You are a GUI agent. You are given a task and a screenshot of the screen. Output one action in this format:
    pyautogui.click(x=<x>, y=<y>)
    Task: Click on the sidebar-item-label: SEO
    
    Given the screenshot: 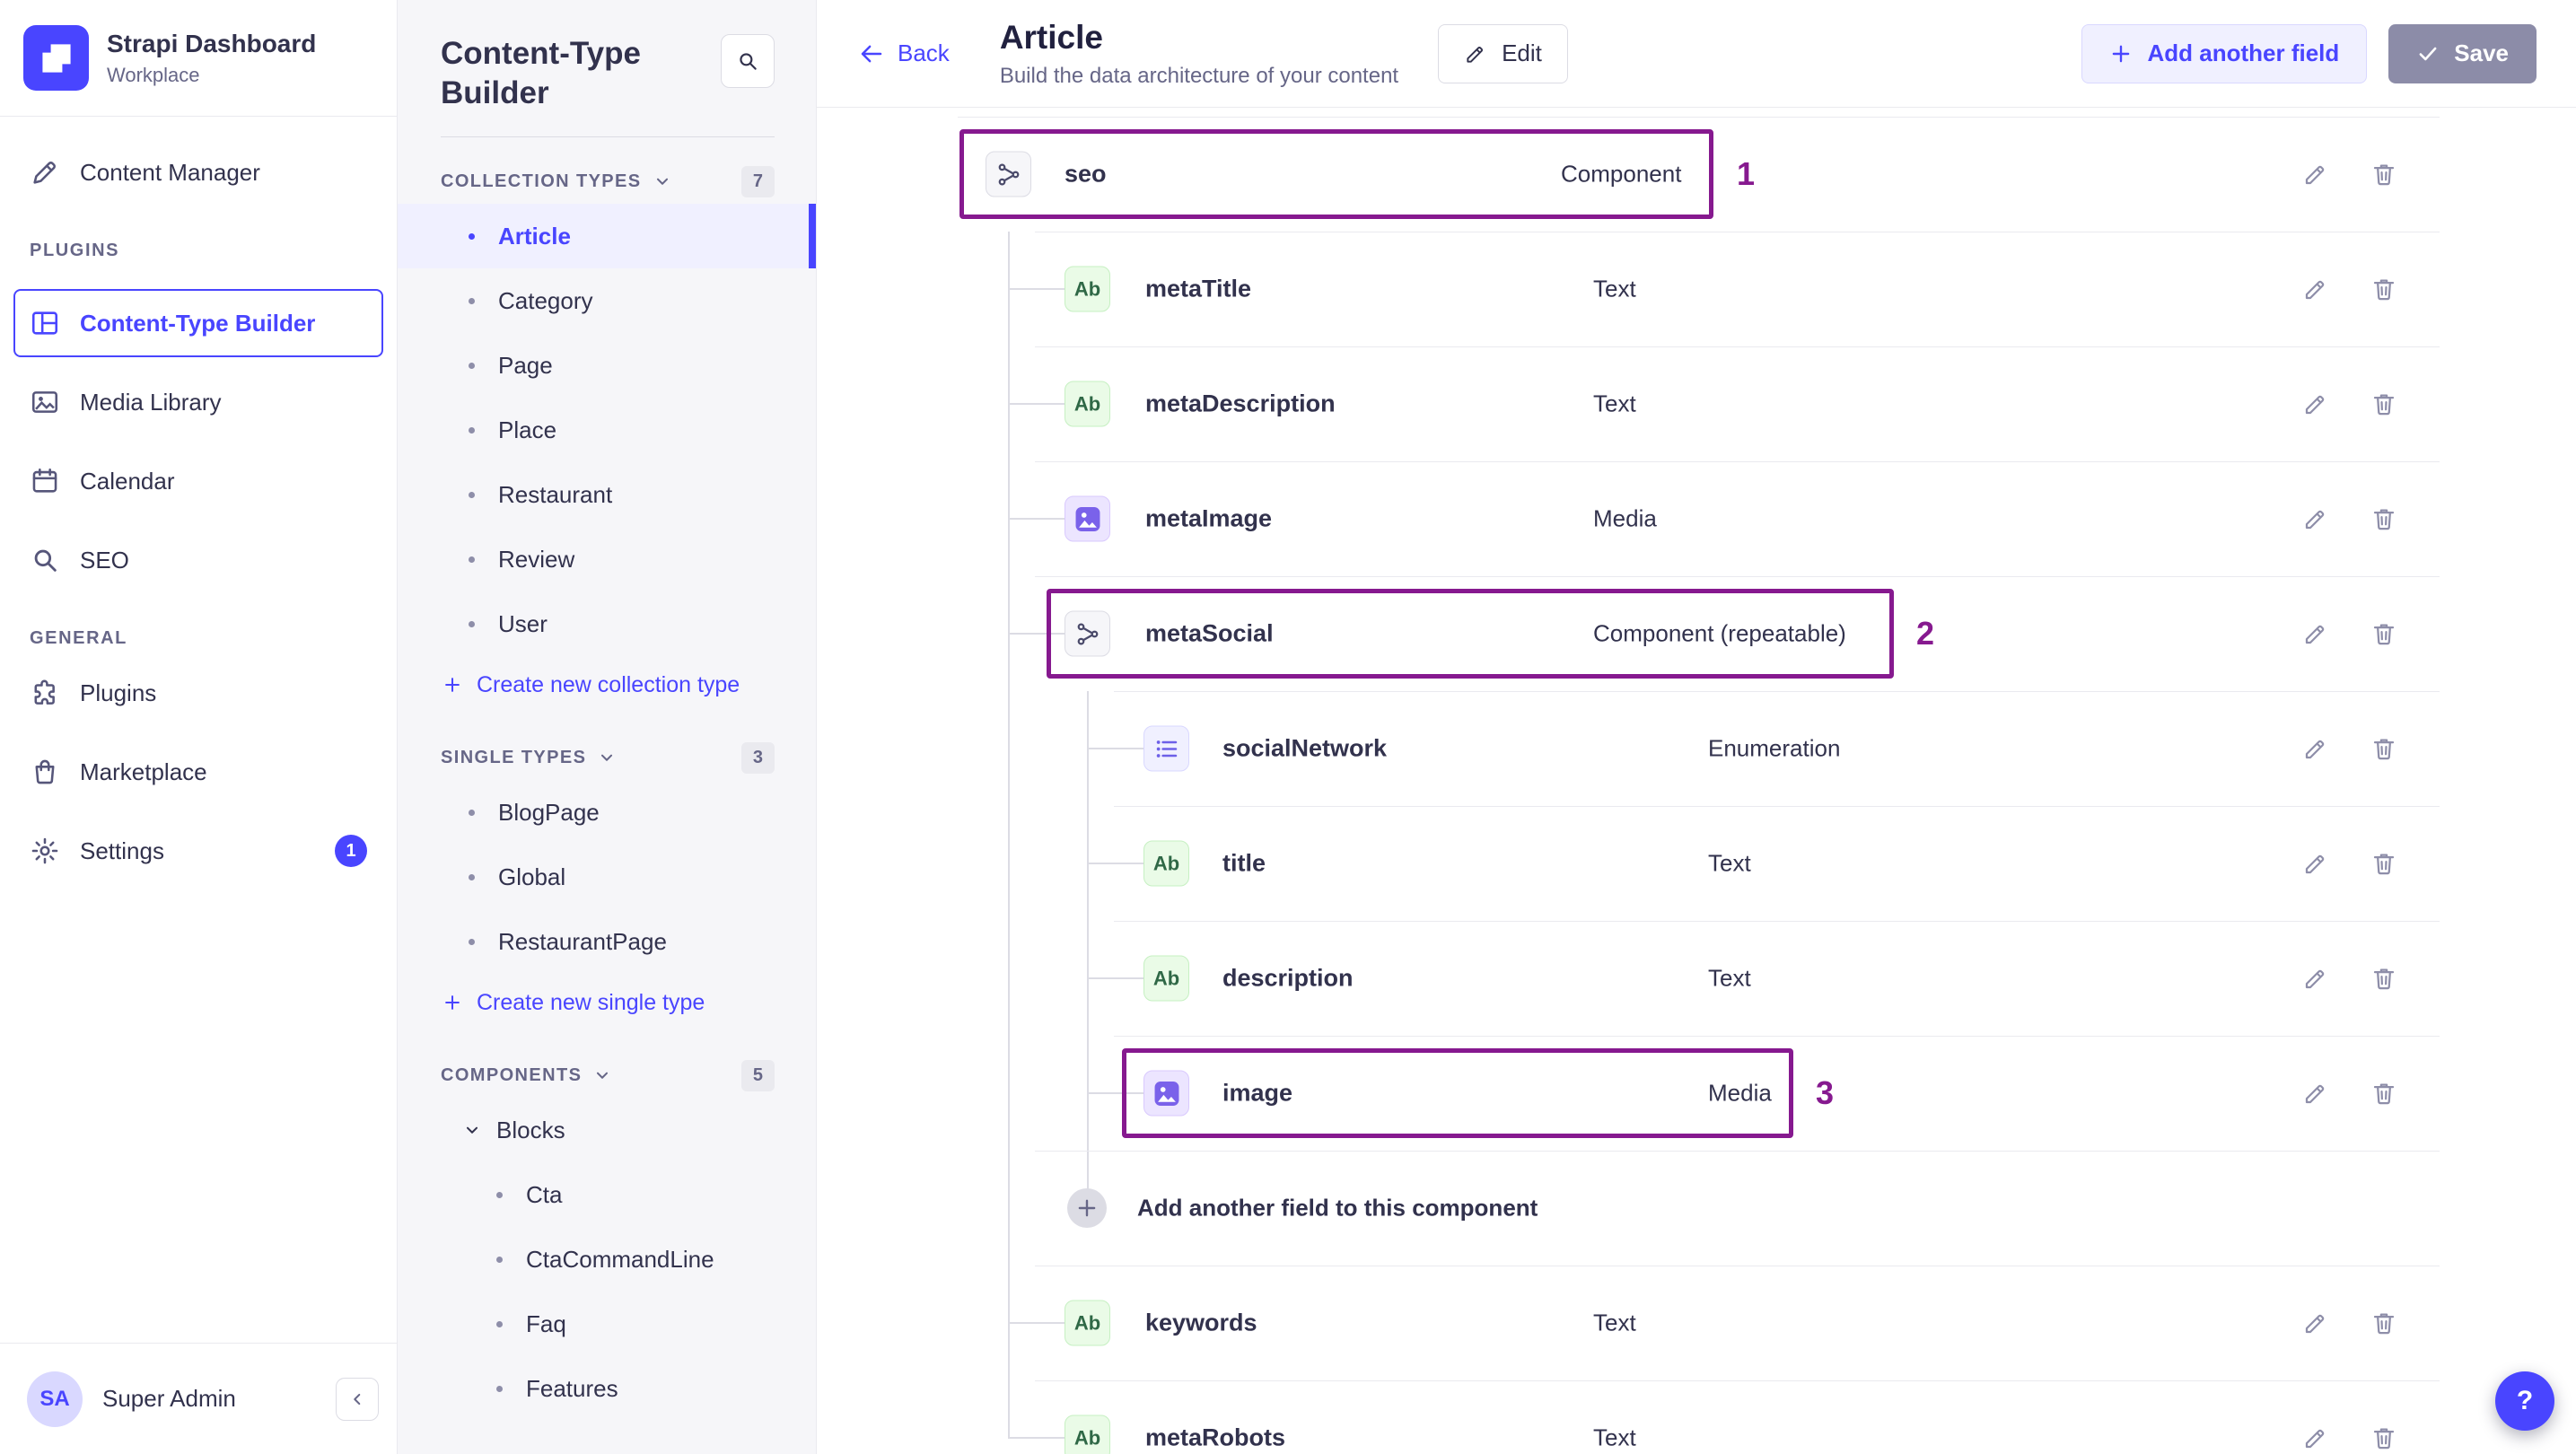 What is the action you would take?
    pyautogui.click(x=104, y=560)
    